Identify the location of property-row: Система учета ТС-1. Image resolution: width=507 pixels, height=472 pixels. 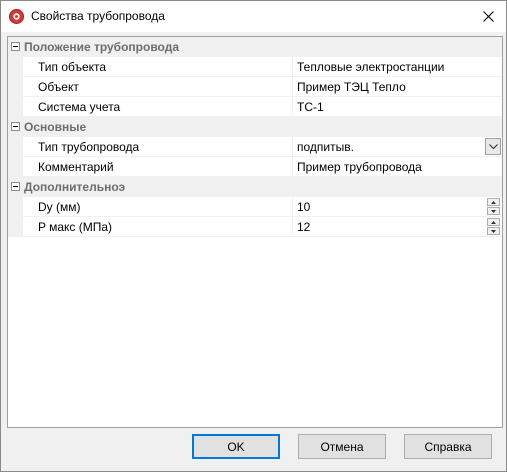
(255, 107).